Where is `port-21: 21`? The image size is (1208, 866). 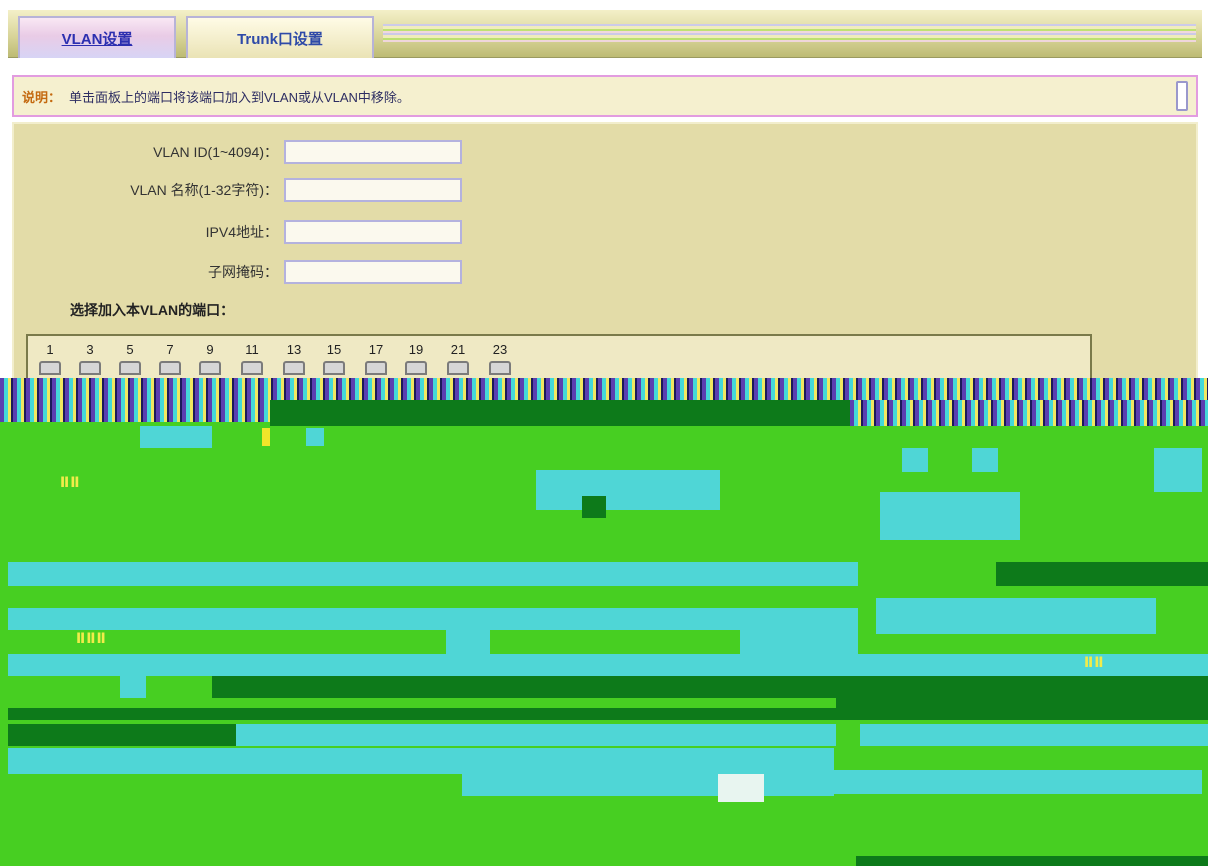
port-21: 21 is located at coordinates (458, 358).